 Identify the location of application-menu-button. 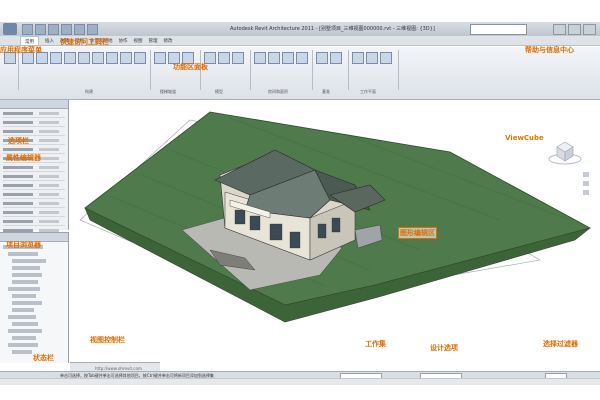
(10, 29).